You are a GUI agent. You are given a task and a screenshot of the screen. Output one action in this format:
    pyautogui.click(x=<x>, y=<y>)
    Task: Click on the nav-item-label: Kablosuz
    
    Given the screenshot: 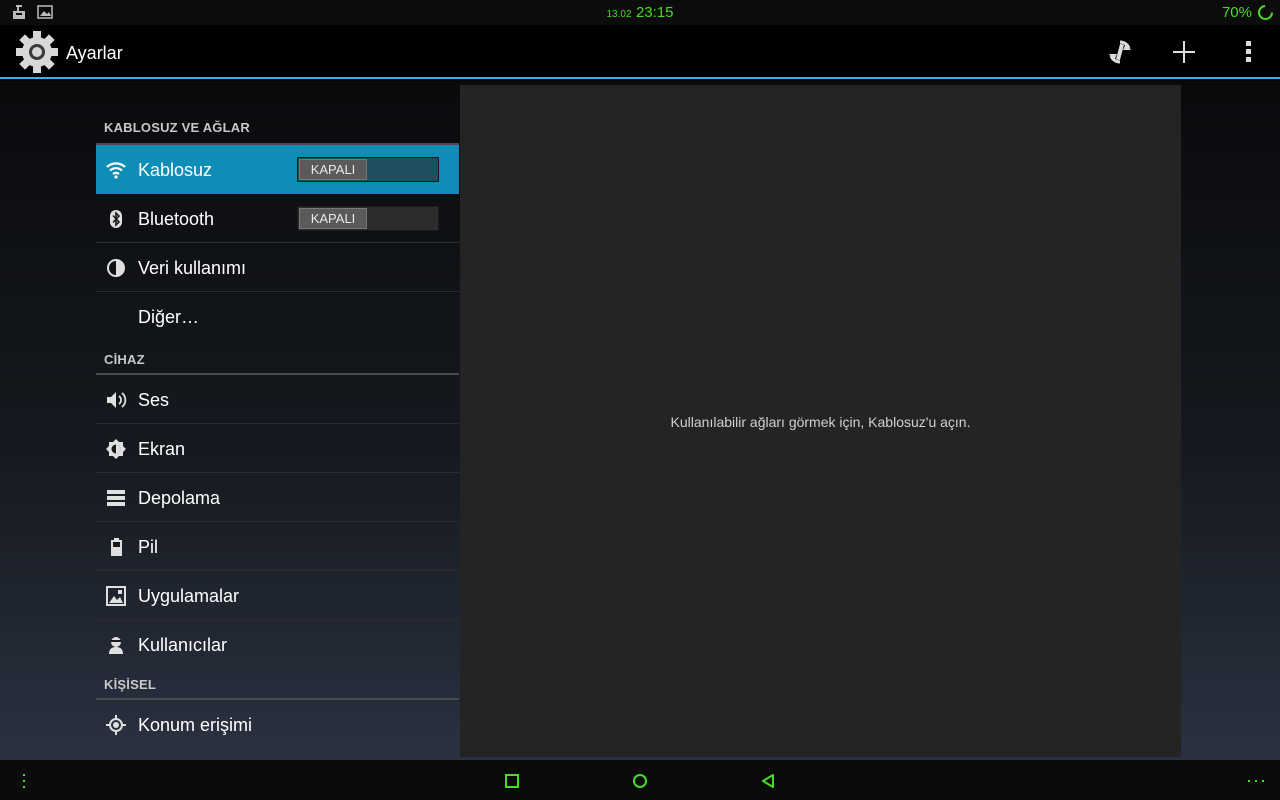 What is the action you would take?
    pyautogui.click(x=175, y=170)
    